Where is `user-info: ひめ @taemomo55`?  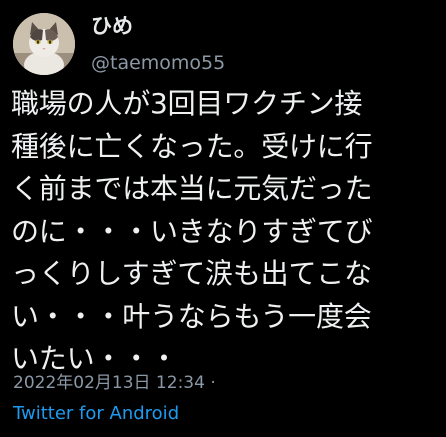 user-info: ひめ @taemomo55 is located at coordinates (158, 44).